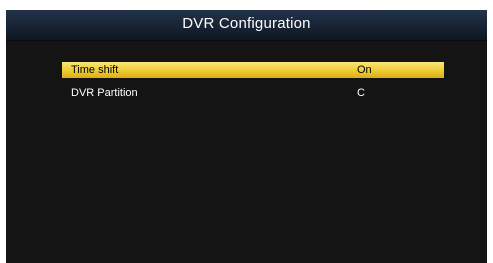 Image resolution: width=493 pixels, height=263 pixels. Describe the element at coordinates (104, 93) in the screenshot. I see `menu-item-label: DVR Partition` at that location.